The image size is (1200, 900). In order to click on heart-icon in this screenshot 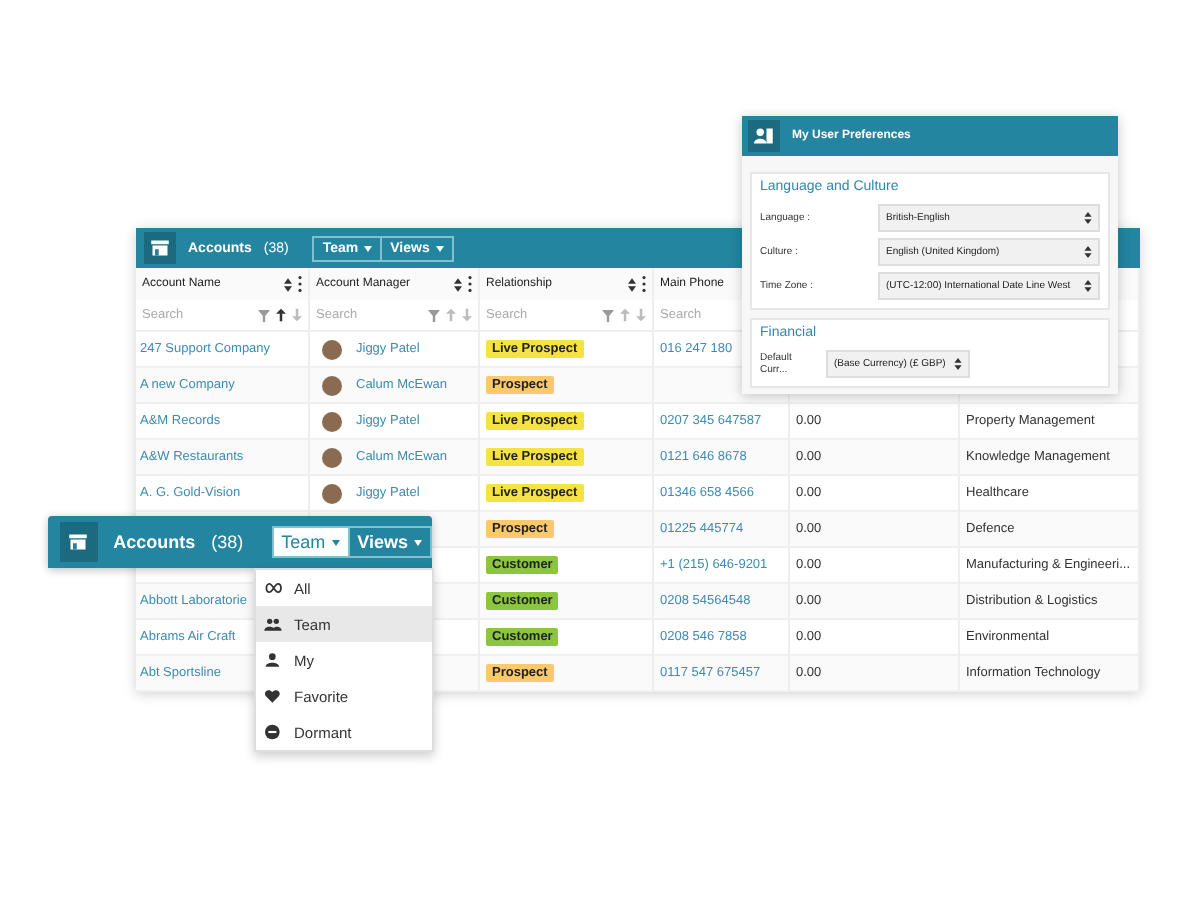, I will do `click(273, 696)`.